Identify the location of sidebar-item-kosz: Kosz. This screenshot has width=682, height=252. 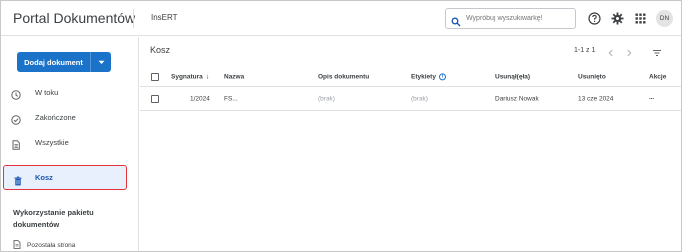
(65, 177).